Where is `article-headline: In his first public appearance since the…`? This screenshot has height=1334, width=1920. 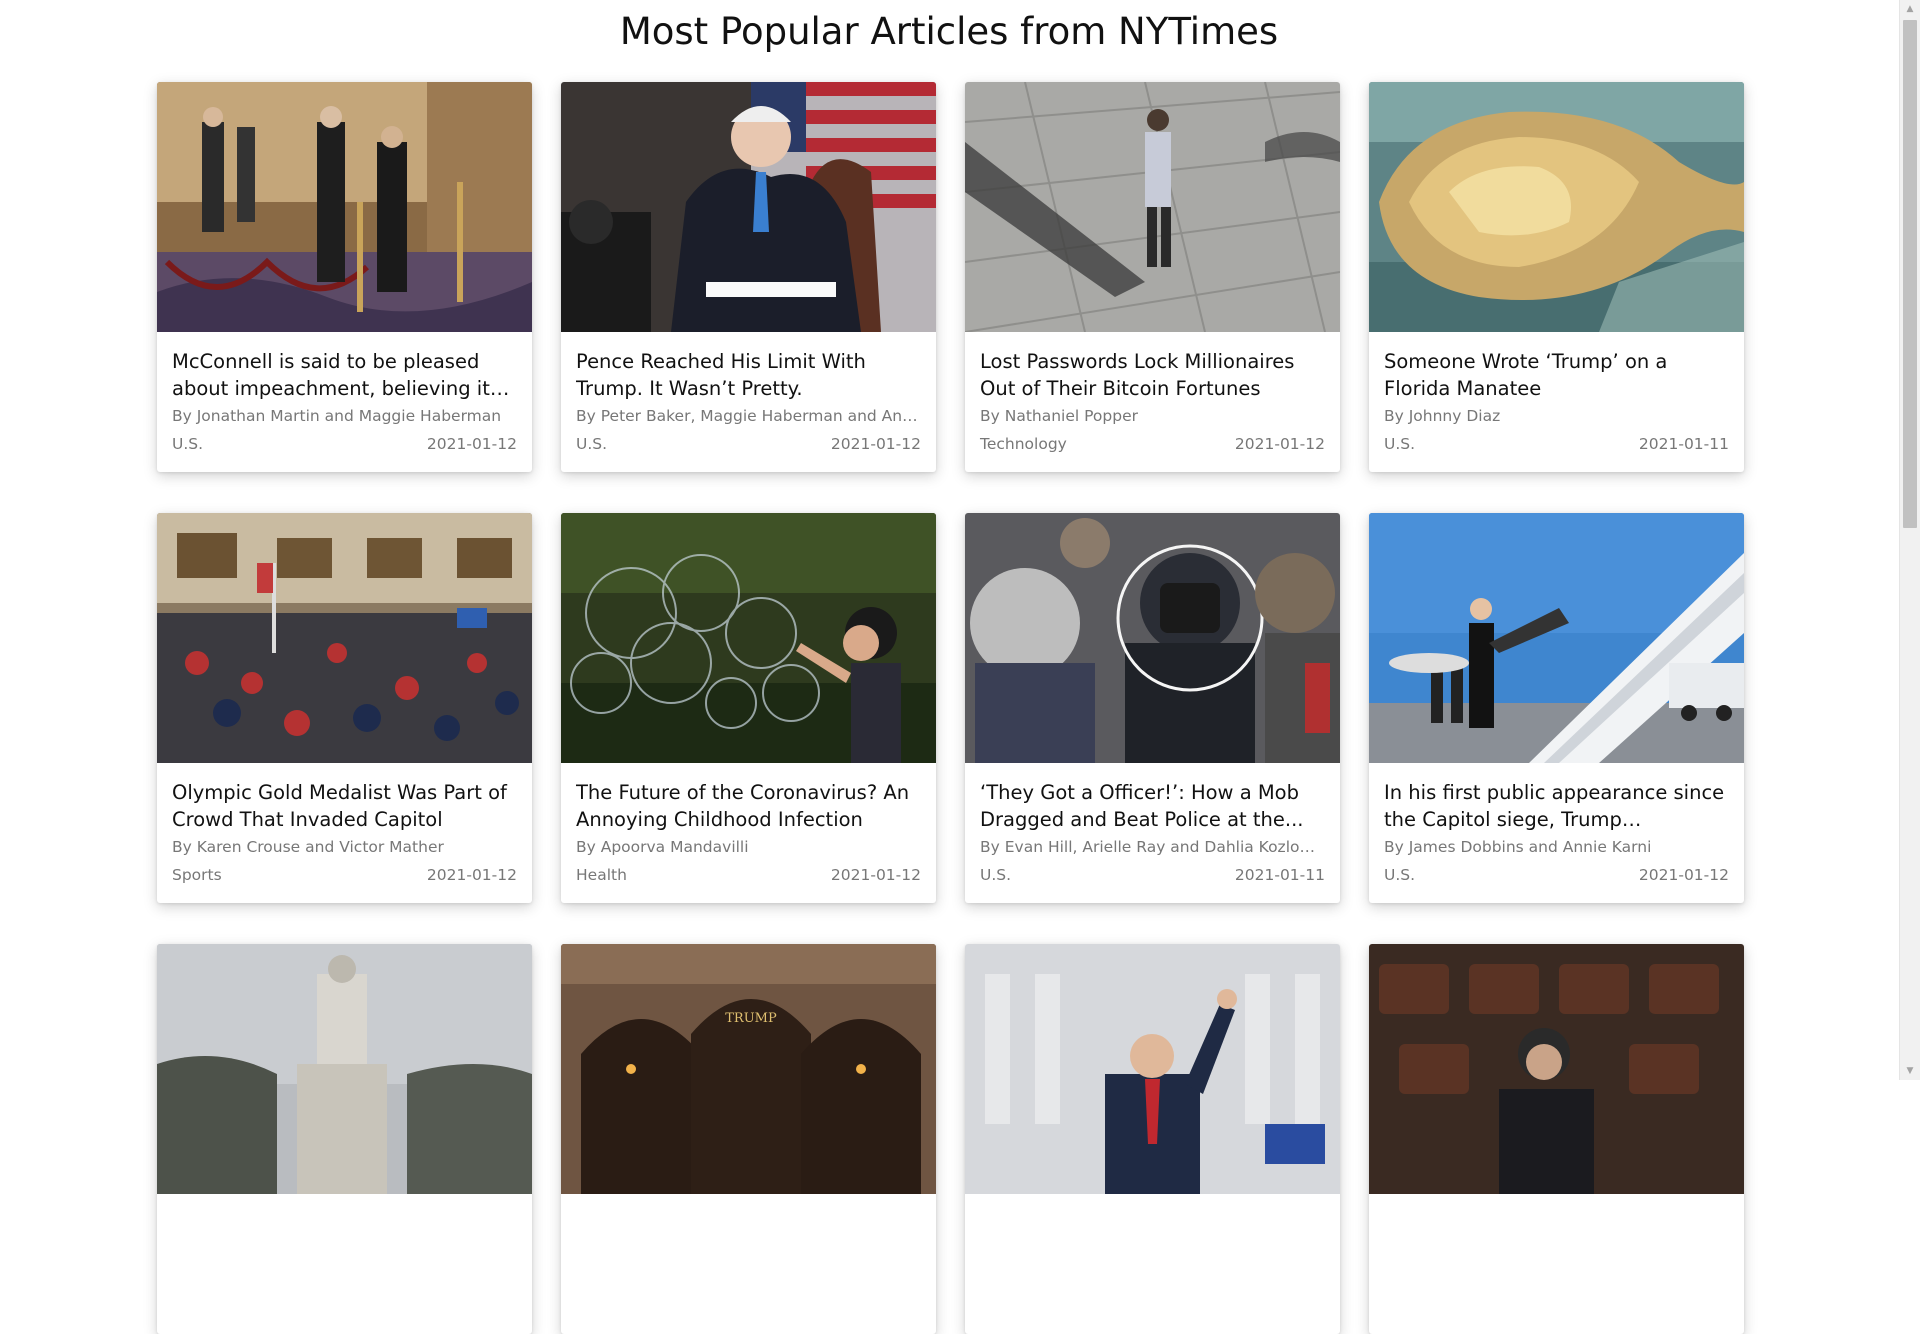 article-headline: In his first public appearance since the… is located at coordinates (1556, 806).